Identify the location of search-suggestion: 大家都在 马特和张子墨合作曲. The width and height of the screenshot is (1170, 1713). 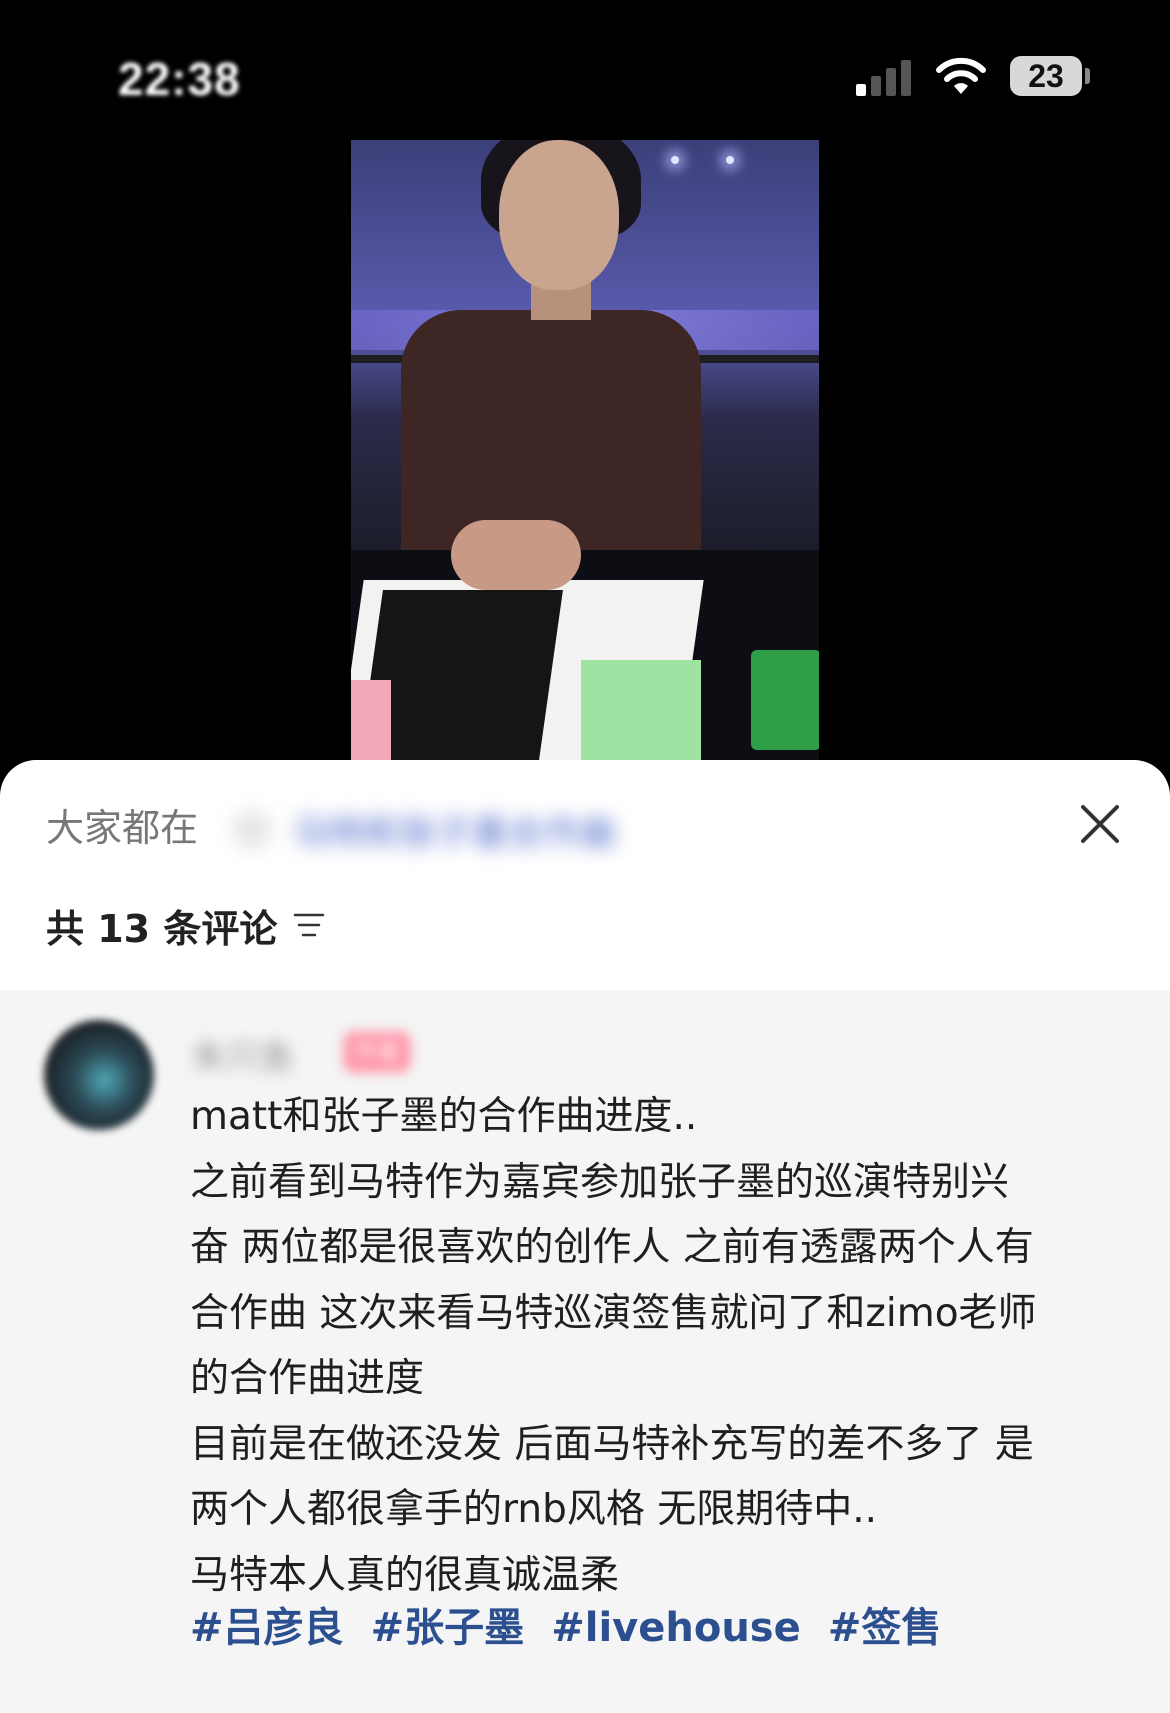
(331, 830).